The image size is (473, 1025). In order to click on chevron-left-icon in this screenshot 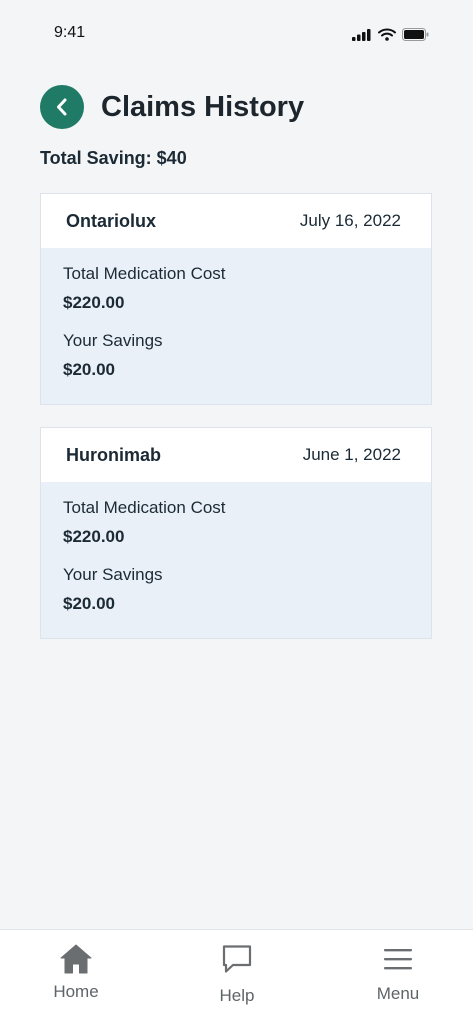, I will do `click(62, 107)`.